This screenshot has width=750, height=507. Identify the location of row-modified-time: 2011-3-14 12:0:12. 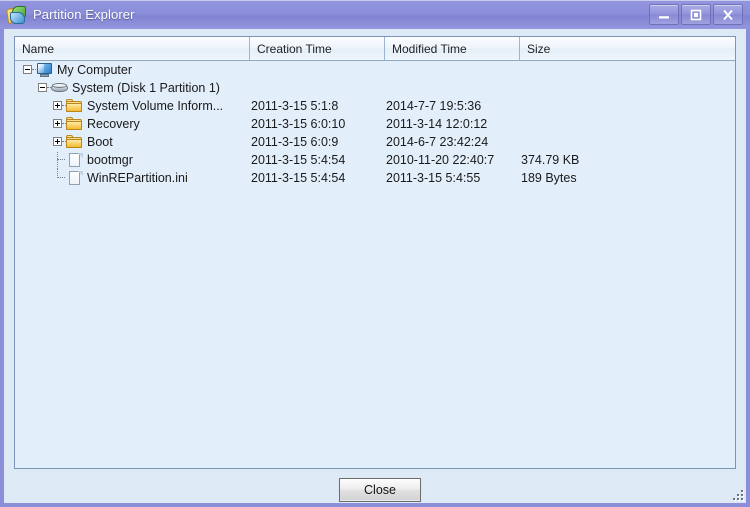
(437, 124).